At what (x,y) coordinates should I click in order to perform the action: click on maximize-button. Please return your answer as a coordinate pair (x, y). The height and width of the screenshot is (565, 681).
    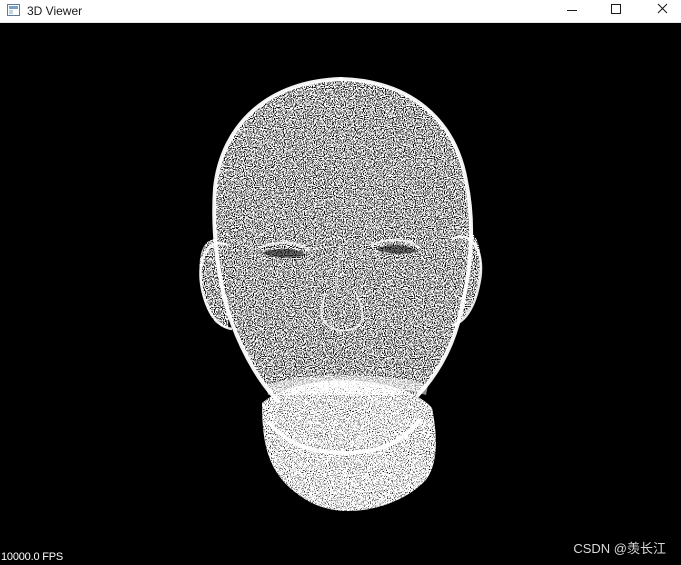
    Looking at the image, I should click on (616, 11).